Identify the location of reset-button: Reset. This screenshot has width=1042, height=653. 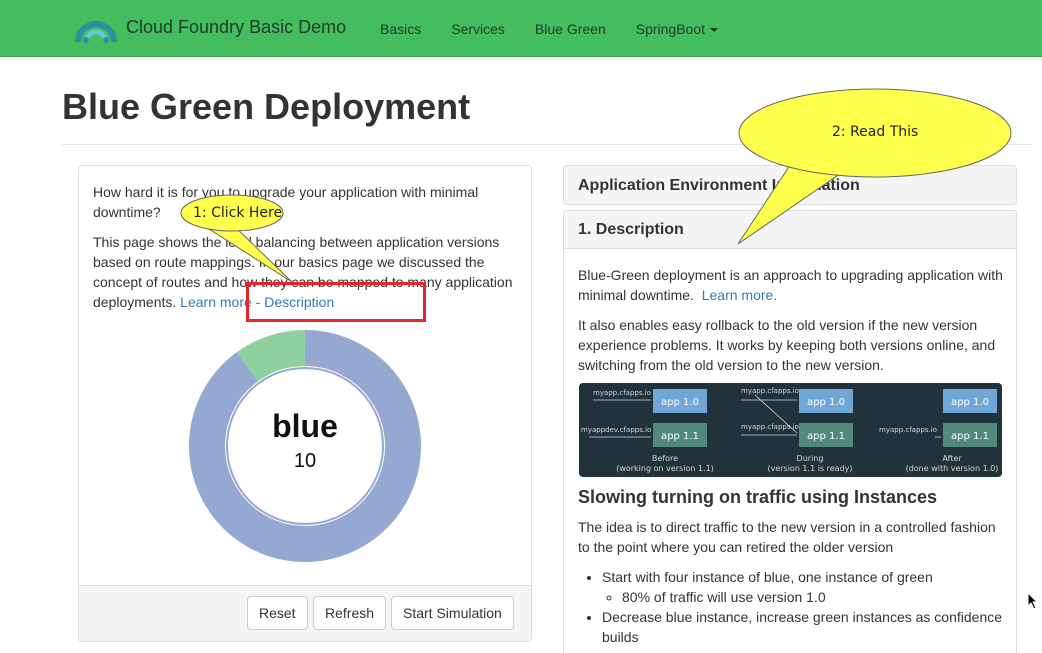
(277, 613).